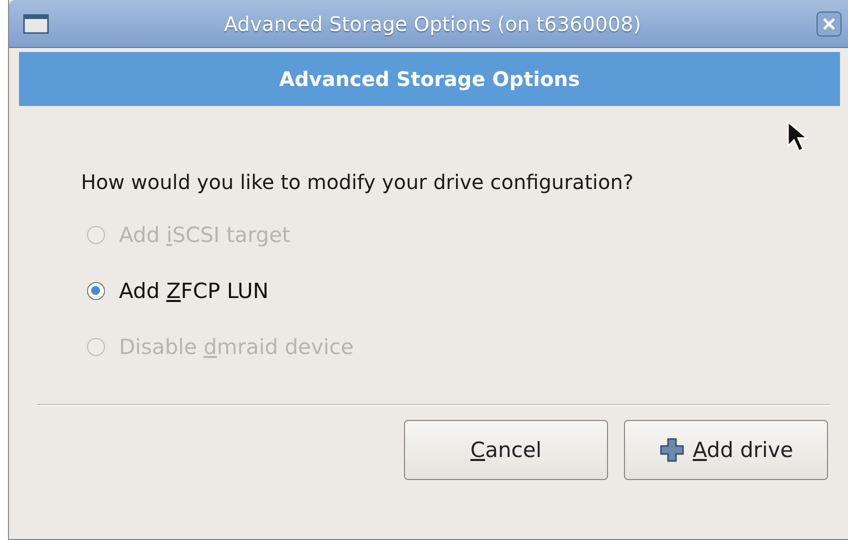  I want to click on header-title: Advanced Storage Options, so click(429, 79).